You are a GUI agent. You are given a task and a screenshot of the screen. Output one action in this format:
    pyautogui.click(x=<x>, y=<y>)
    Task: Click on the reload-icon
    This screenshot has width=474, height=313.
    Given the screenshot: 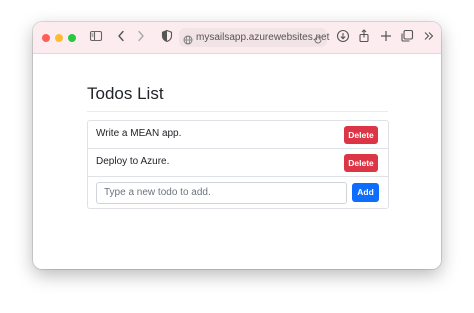 What is the action you would take?
    pyautogui.click(x=318, y=41)
    